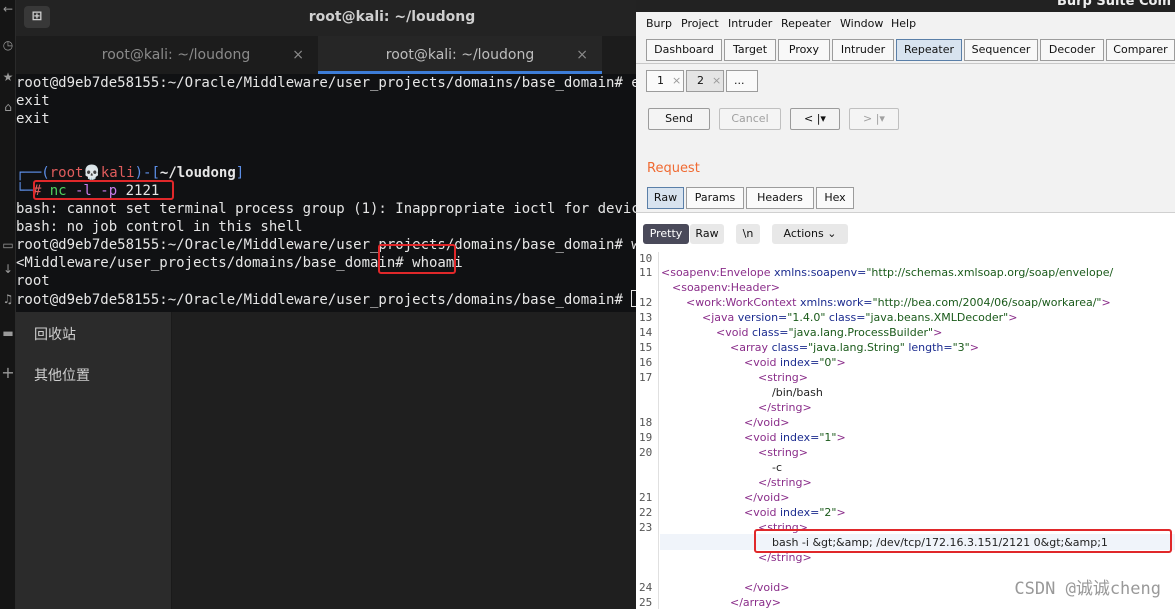 The image size is (1175, 609). What do you see at coordinates (1113, 4) in the screenshot?
I see `burp-title: Burp Suite Com` at bounding box center [1113, 4].